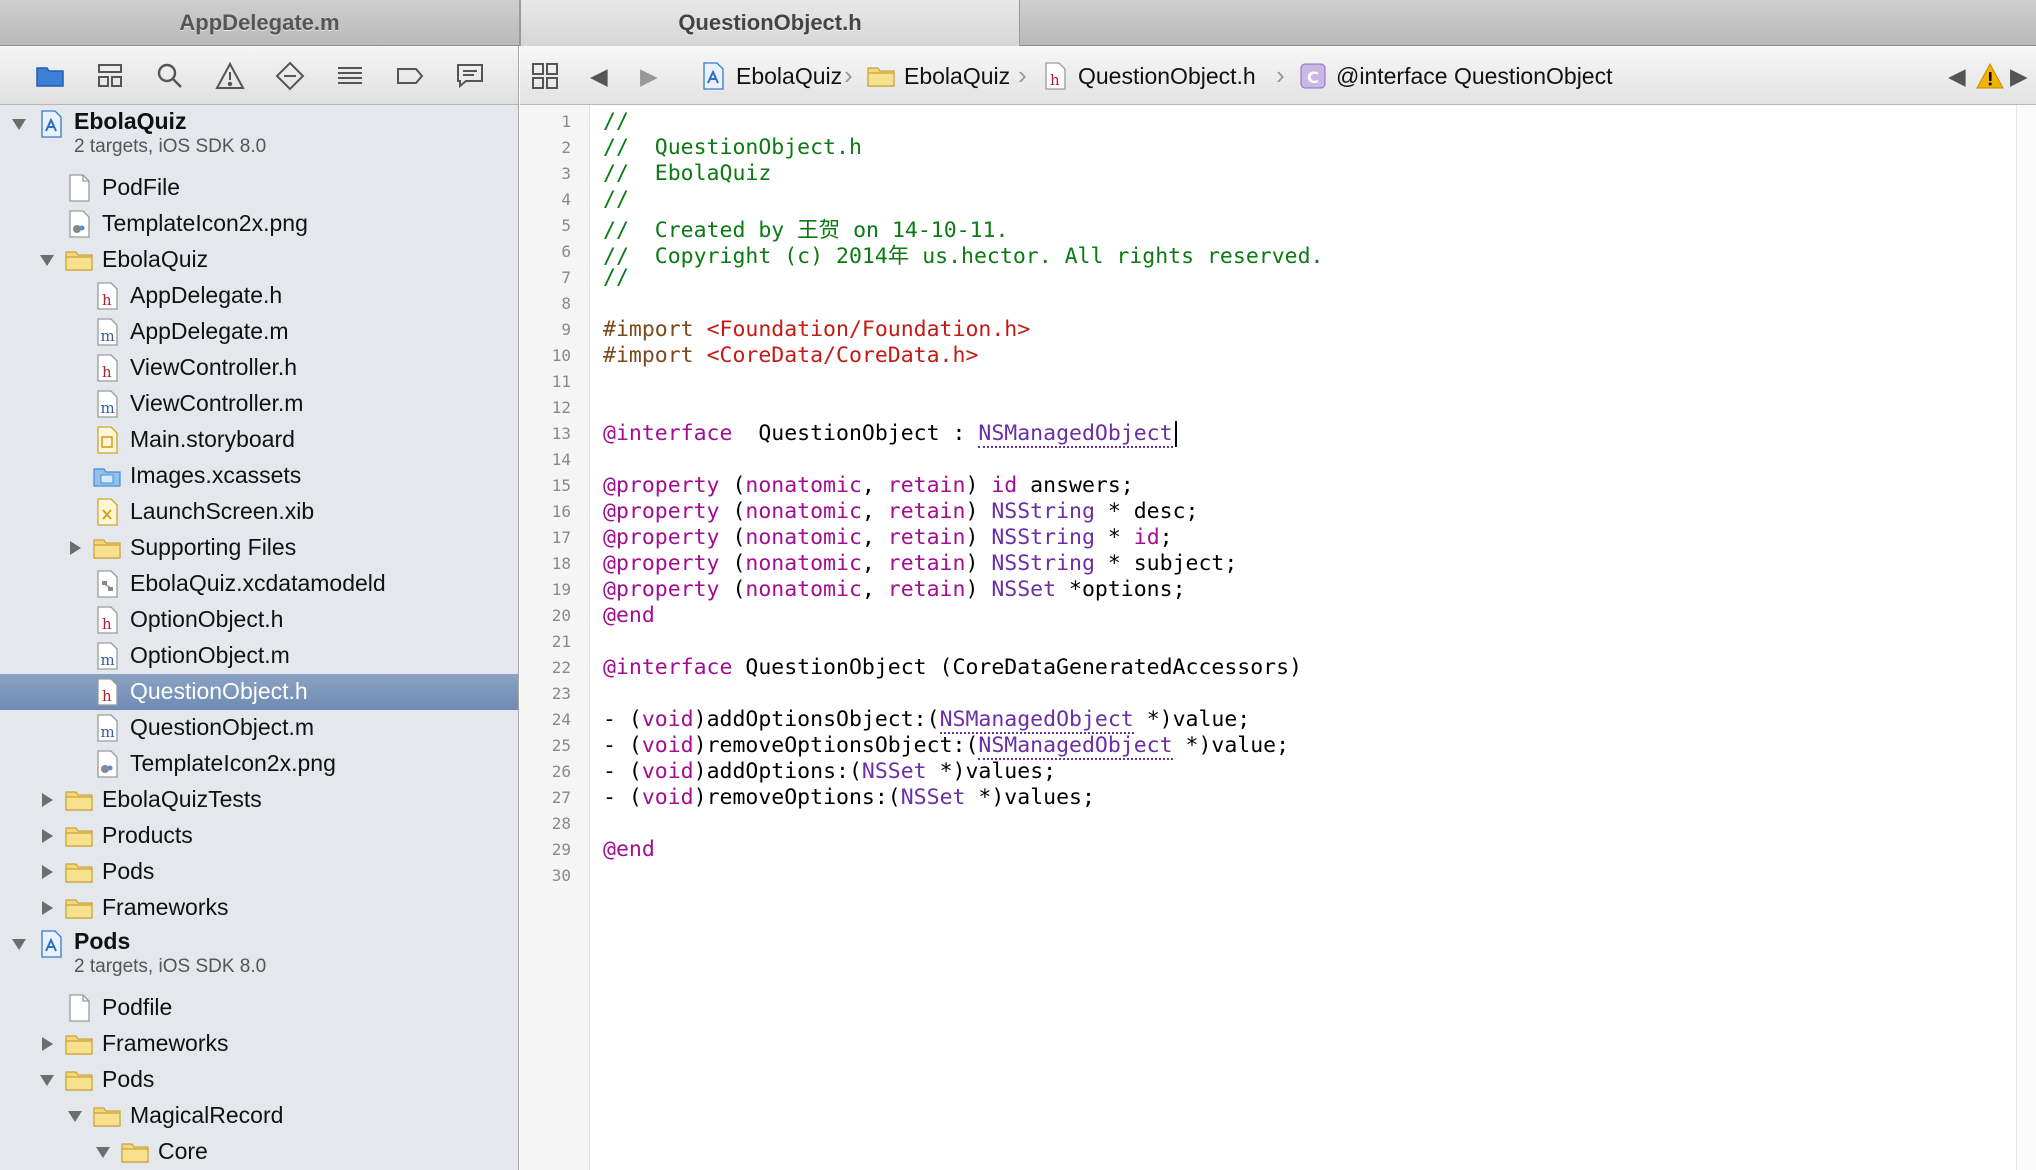  What do you see at coordinates (1146, 511) in the screenshot?
I see `code-token: * desc;` at bounding box center [1146, 511].